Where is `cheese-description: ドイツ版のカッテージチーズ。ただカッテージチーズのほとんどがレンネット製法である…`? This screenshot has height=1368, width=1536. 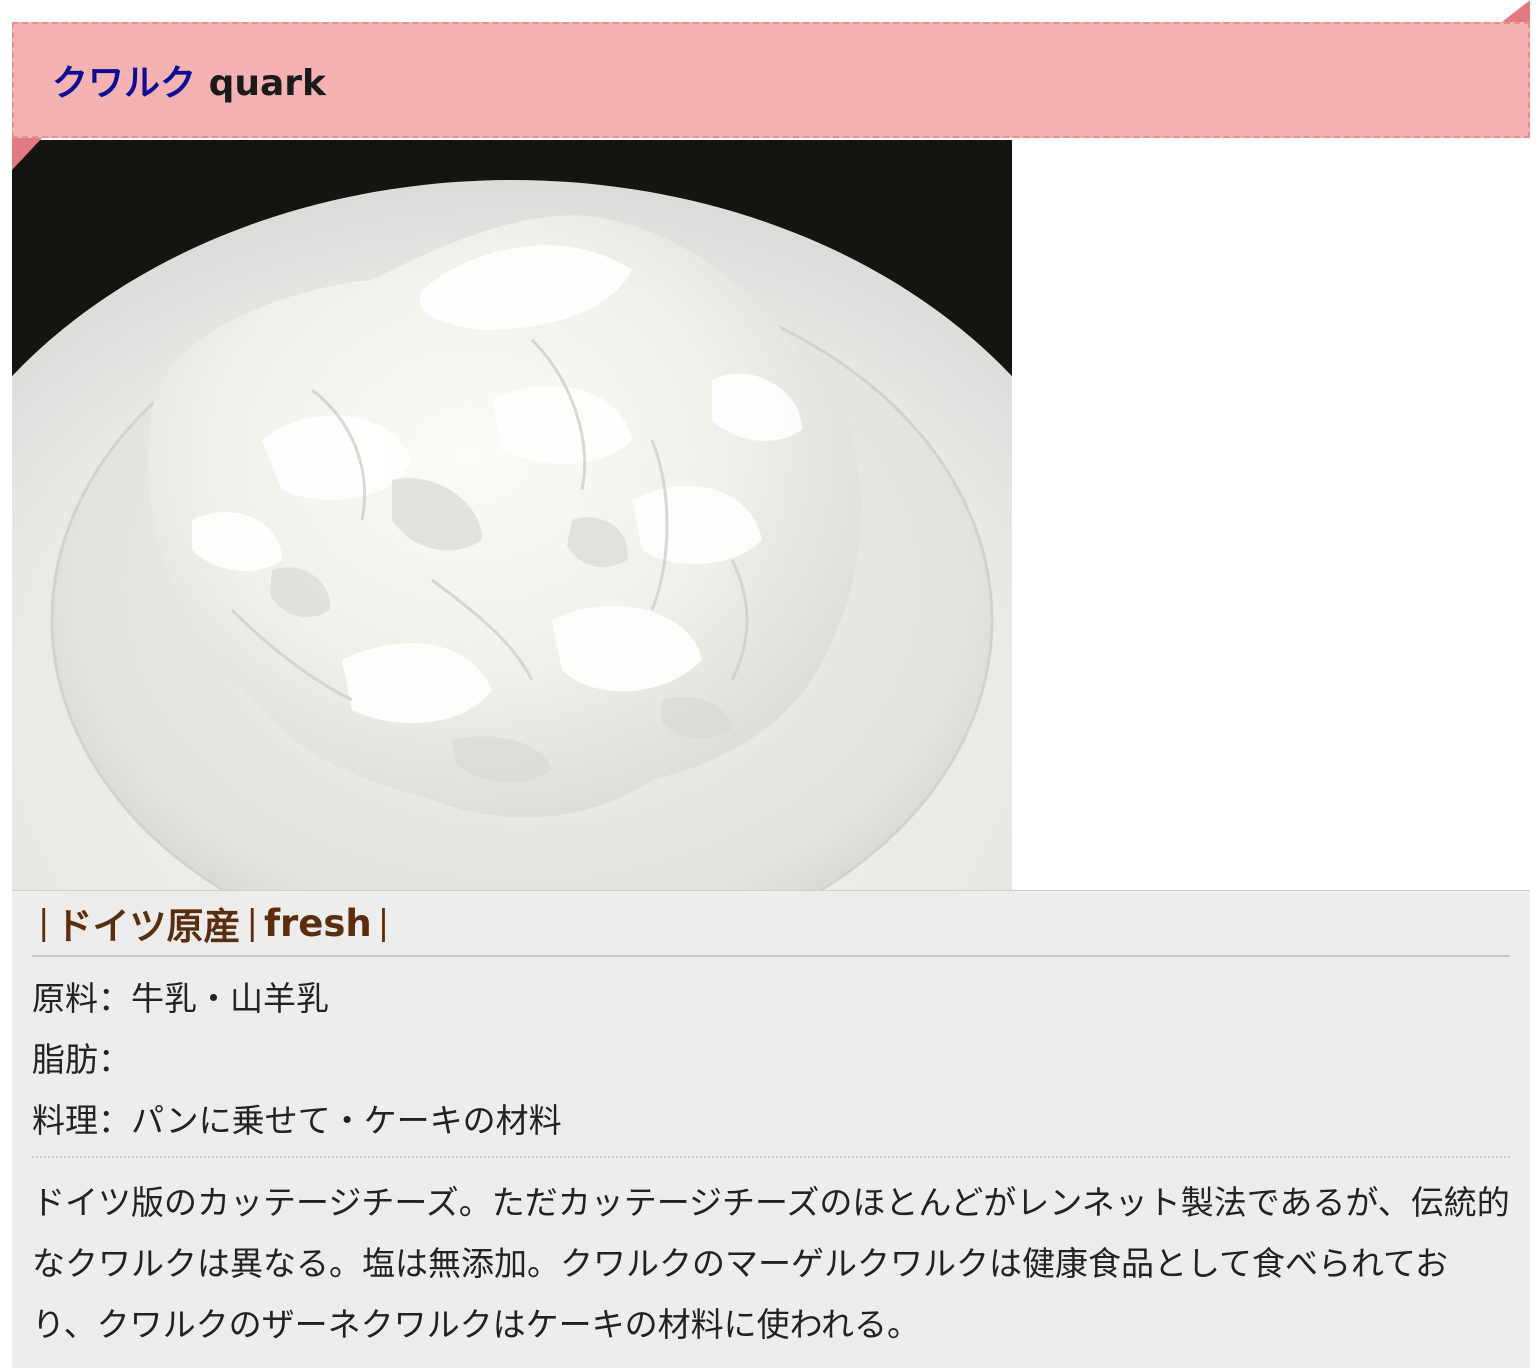
cheese-description: ドイツ版のカッテージチーズ。ただカッテージチーズのほとんどがレンネット製法である… is located at coordinates (771, 1263).